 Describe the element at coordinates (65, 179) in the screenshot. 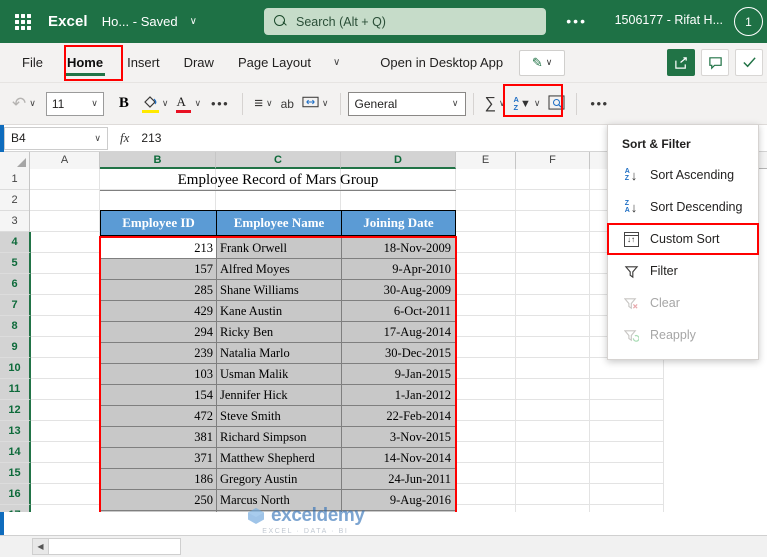

I see `grid-cell-A1` at that location.